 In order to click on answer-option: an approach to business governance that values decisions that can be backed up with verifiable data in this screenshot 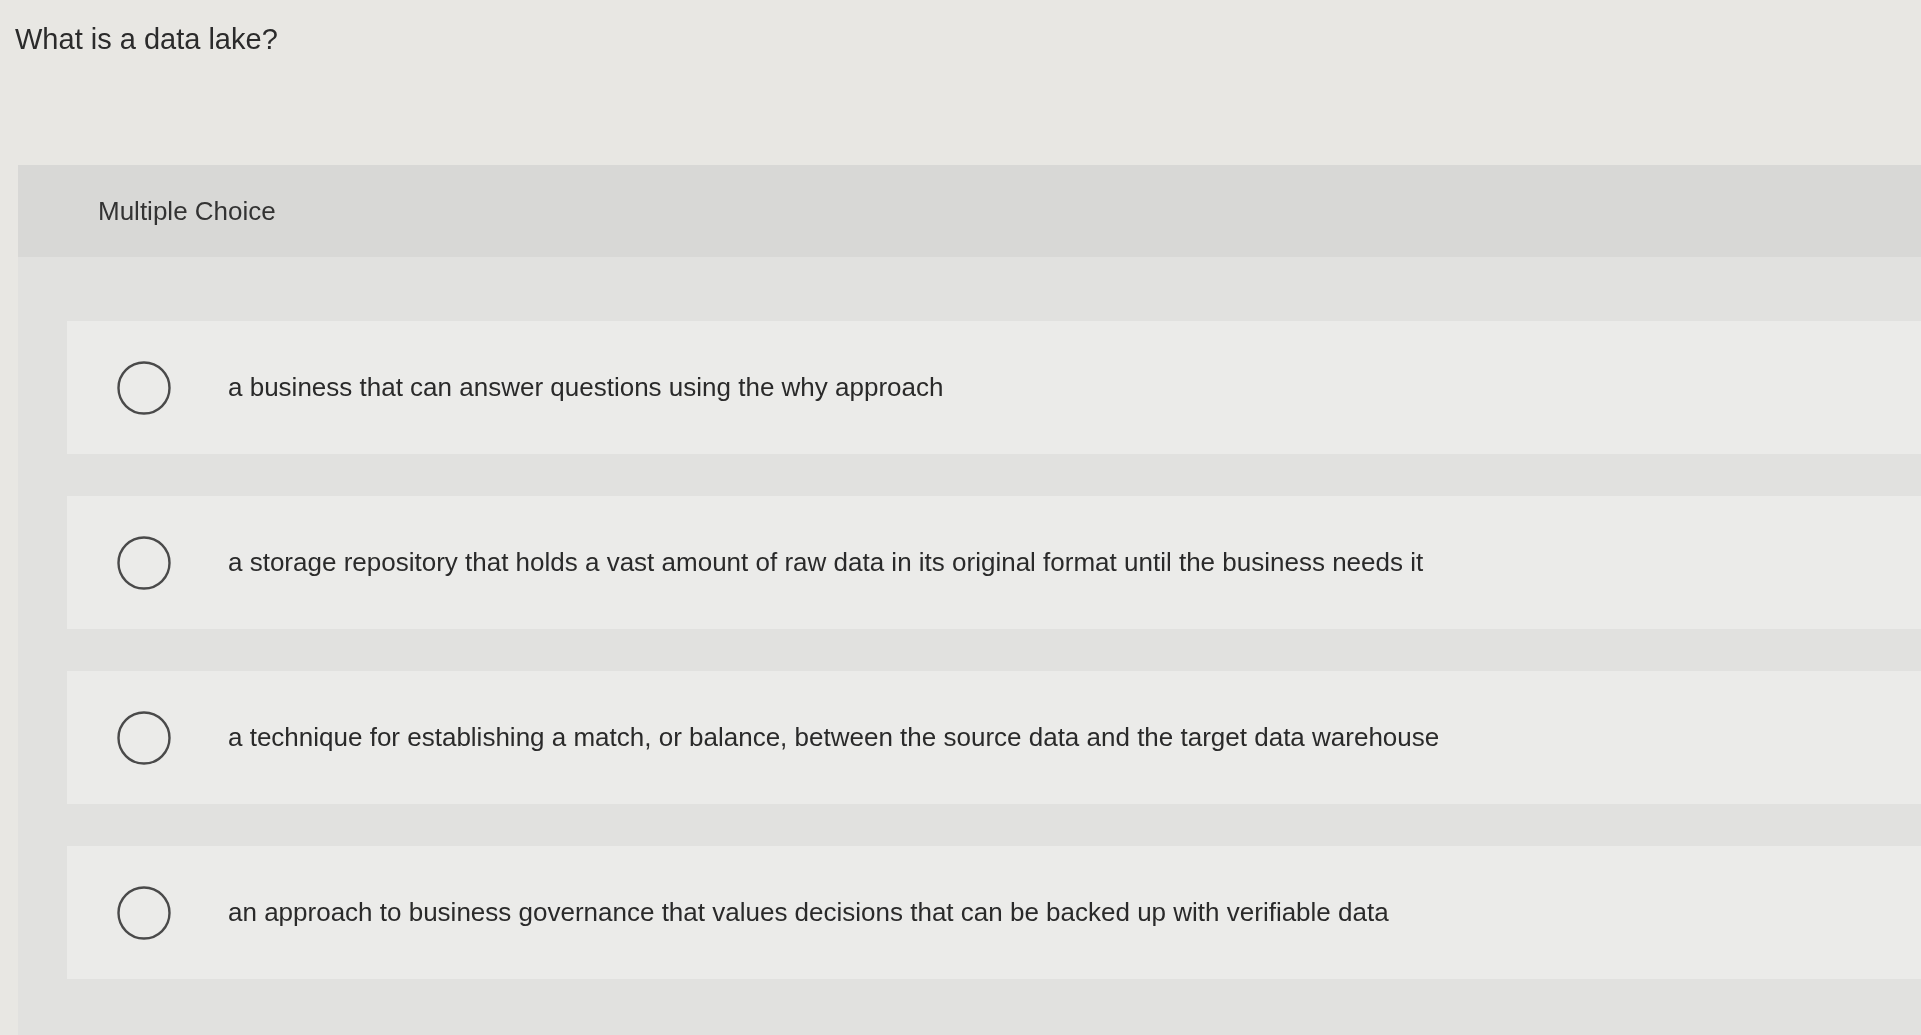, I will do `click(994, 912)`.